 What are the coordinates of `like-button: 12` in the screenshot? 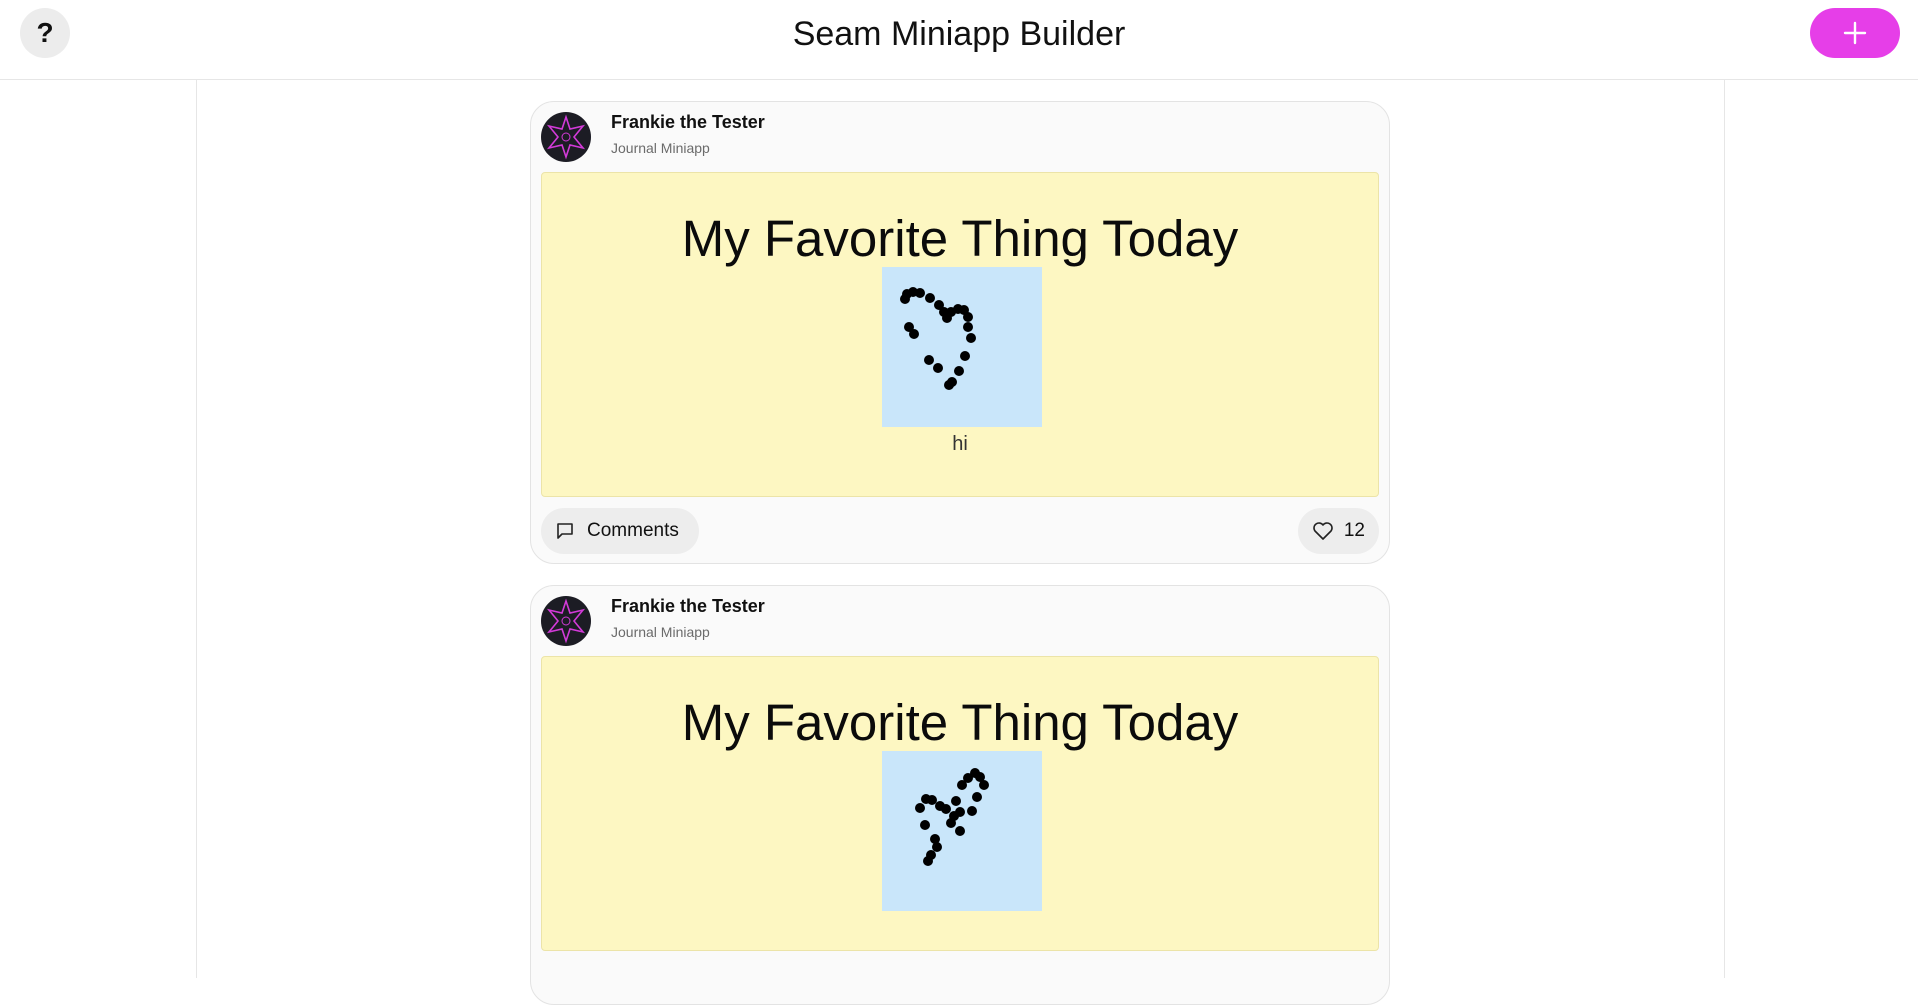 It's located at (1338, 531).